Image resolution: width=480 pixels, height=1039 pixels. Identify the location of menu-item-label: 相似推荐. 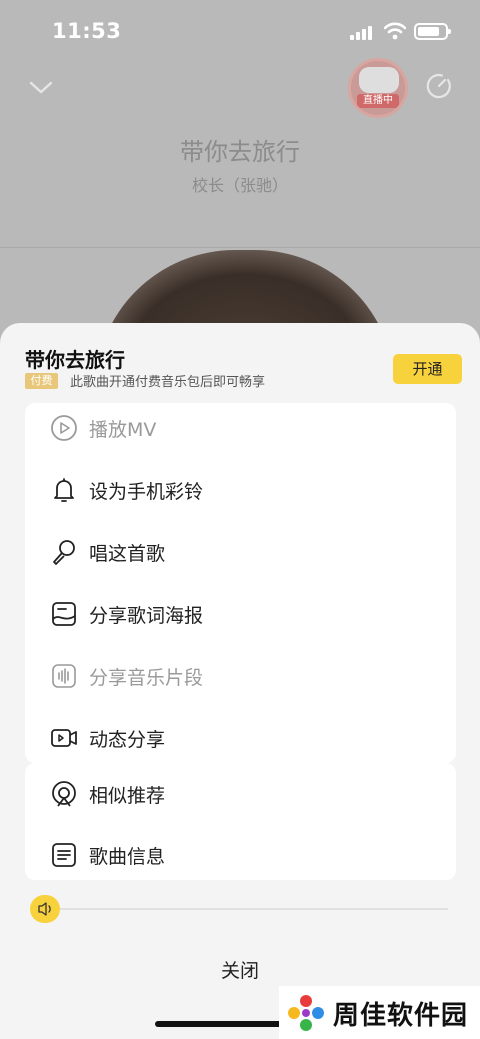
(127, 796).